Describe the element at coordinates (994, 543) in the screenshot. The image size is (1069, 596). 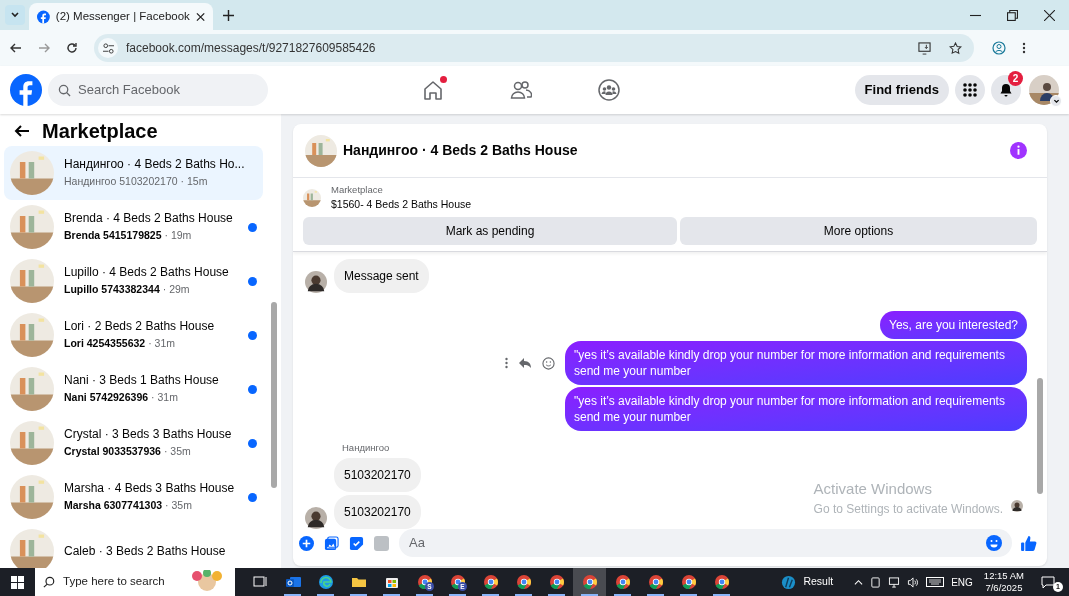
I see `emoji-icon` at that location.